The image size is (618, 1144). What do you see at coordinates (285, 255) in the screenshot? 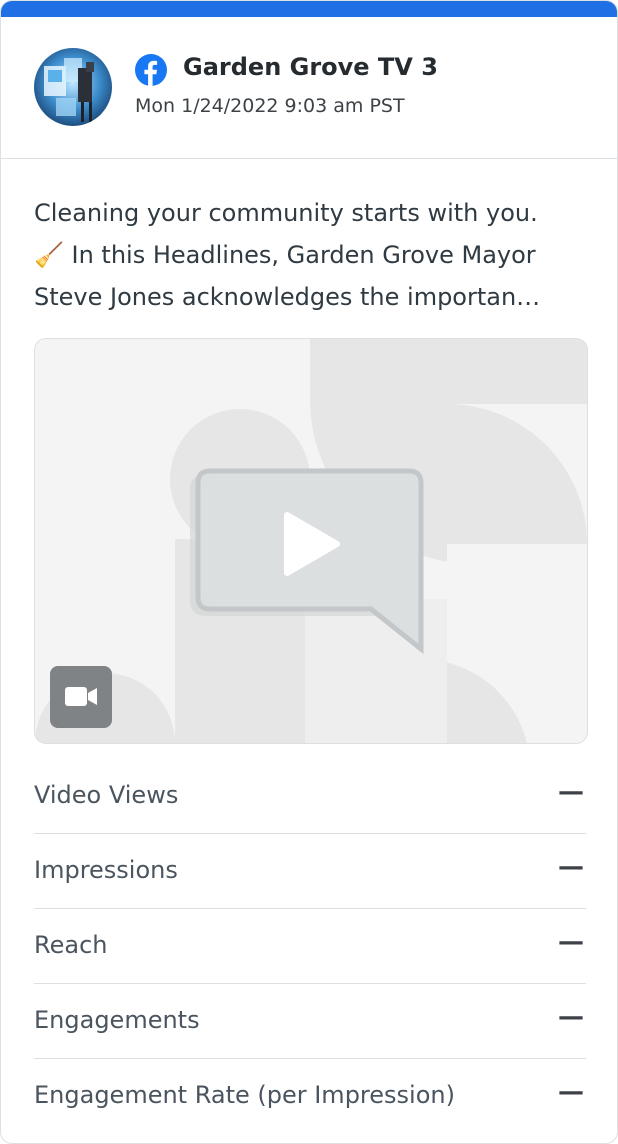
I see `post-text-line: 🧹 In this Headlines, Garden Grove Mayor` at bounding box center [285, 255].